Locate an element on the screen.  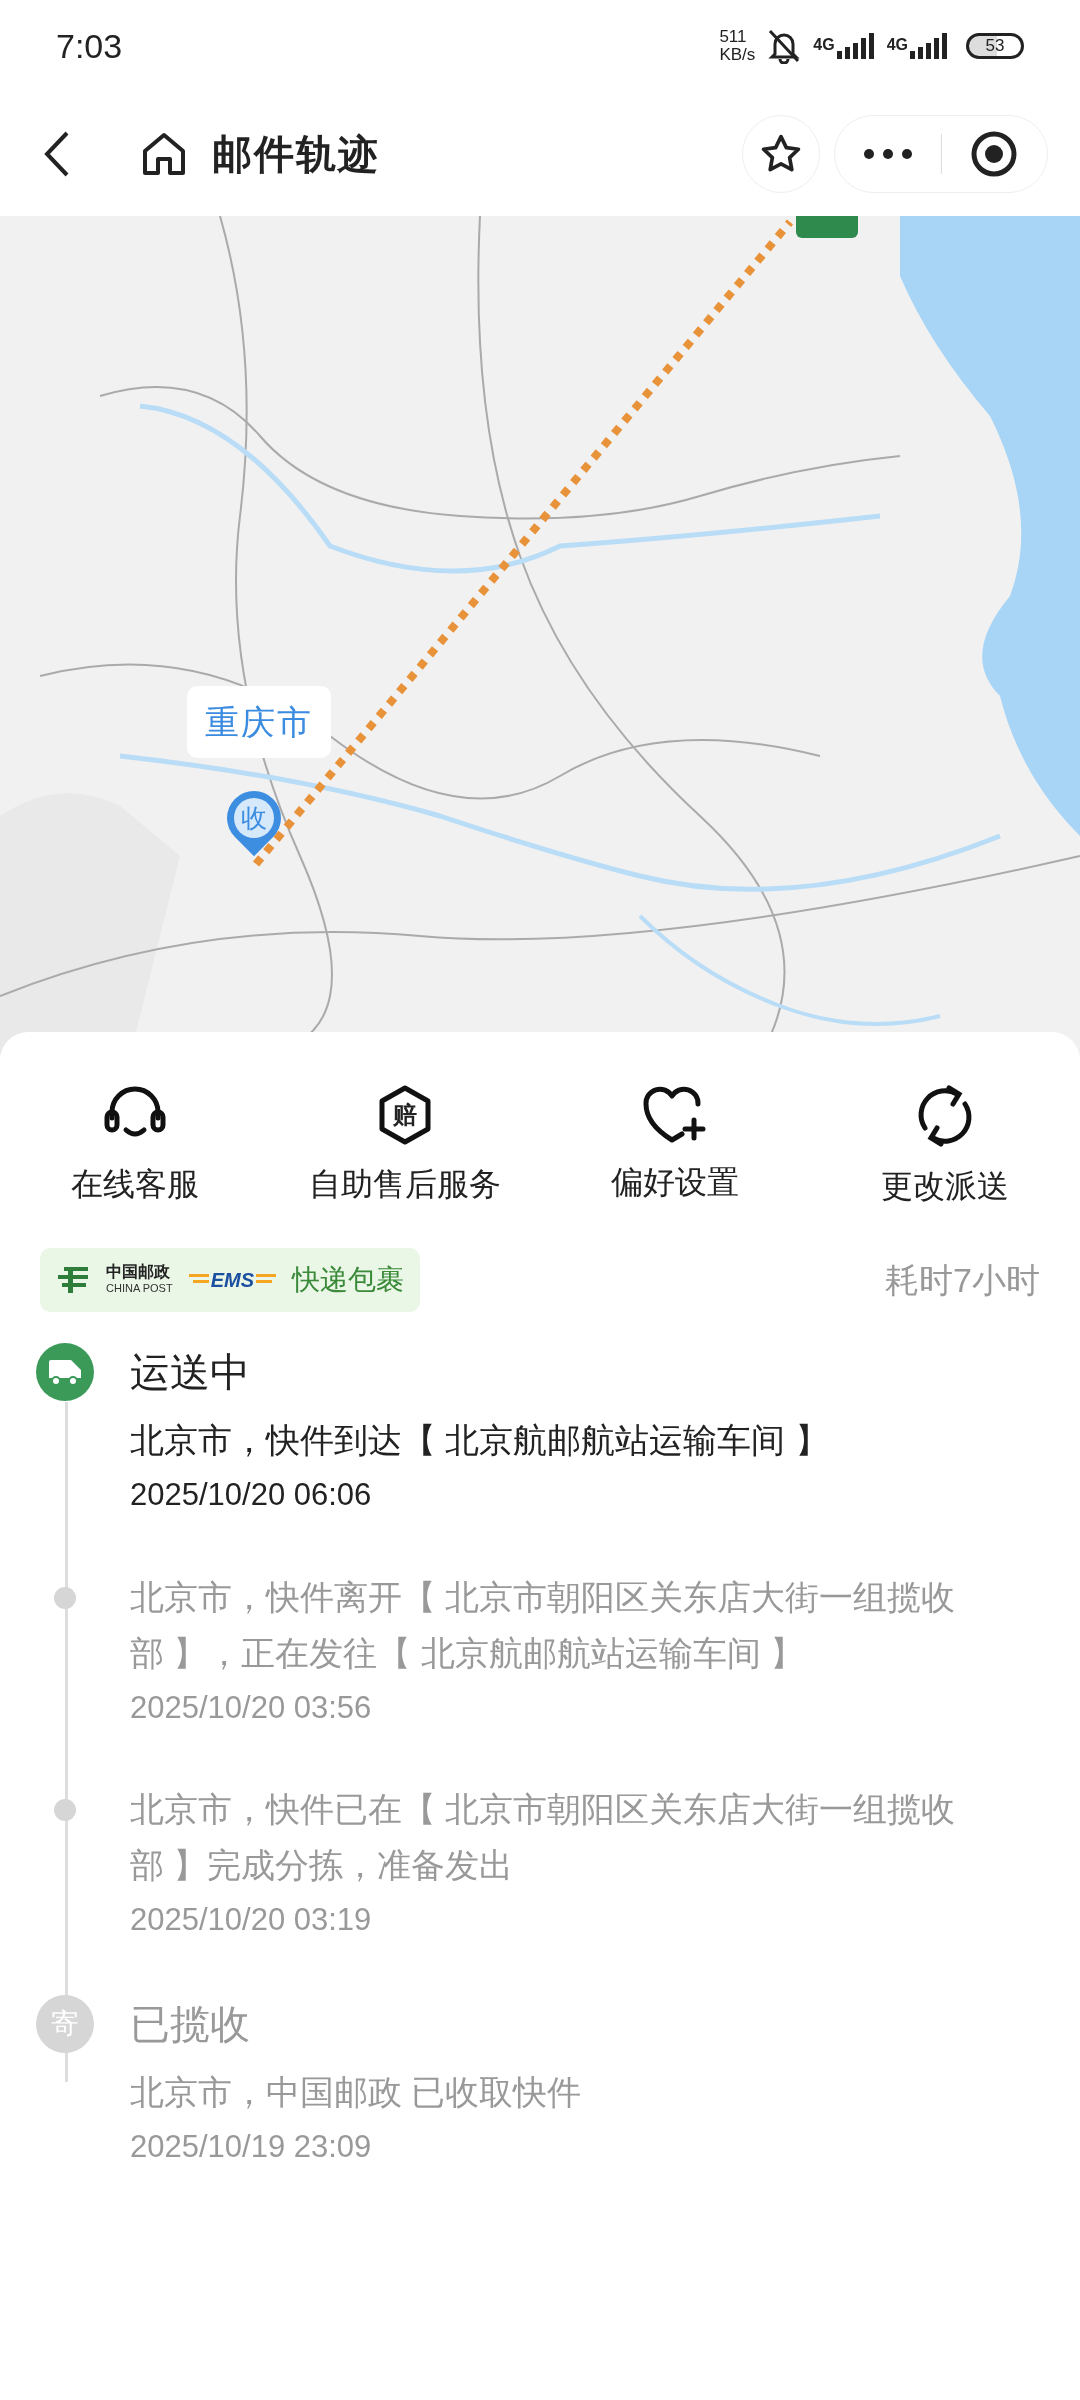
service-button: 赔 自助售后服务 is located at coordinates (405, 1147).